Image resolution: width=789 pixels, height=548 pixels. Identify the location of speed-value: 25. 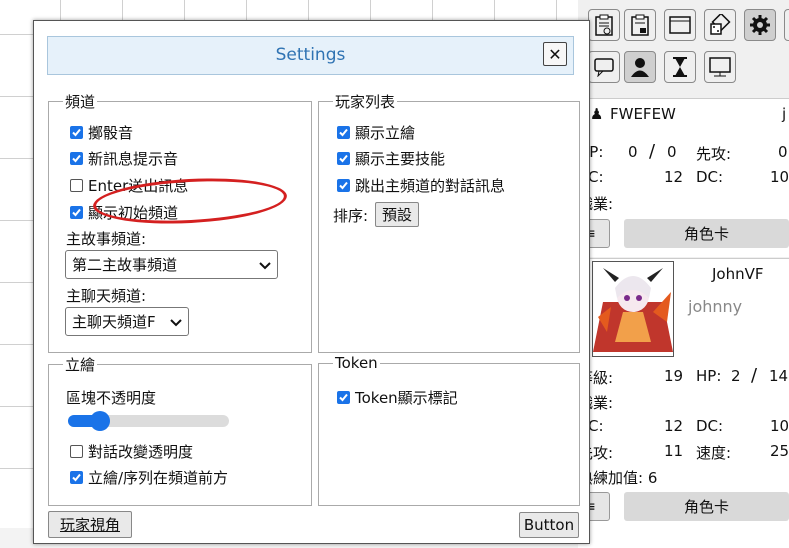
(779, 451).